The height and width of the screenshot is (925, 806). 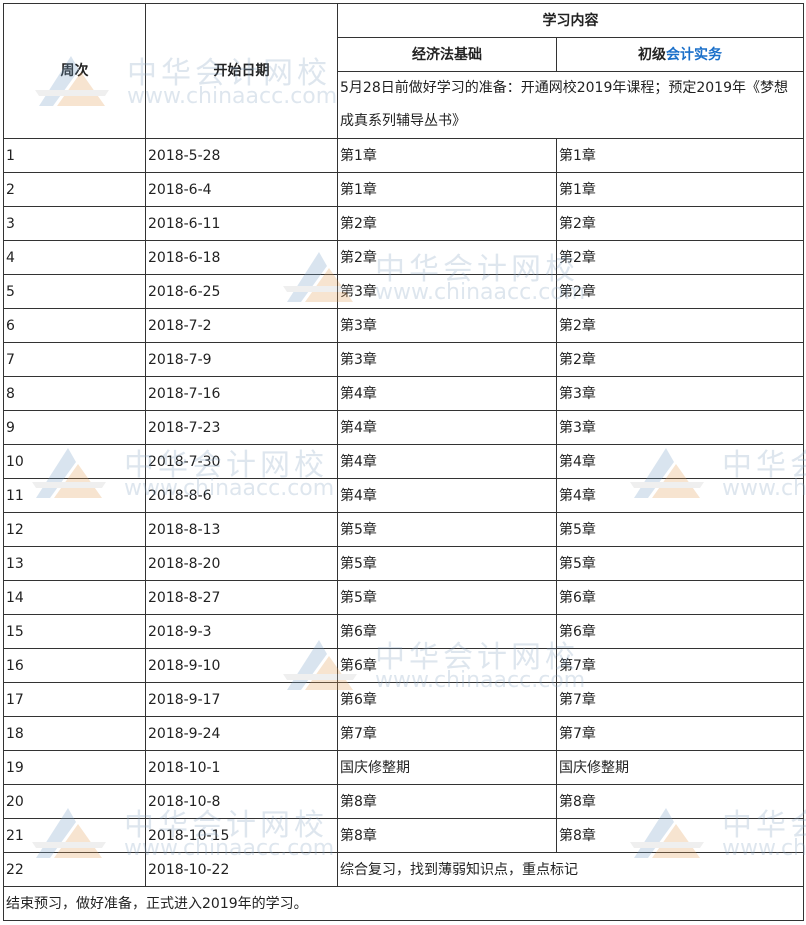 I want to click on table-row: 1 2018-5-28 第1章 第1章, so click(x=403, y=155).